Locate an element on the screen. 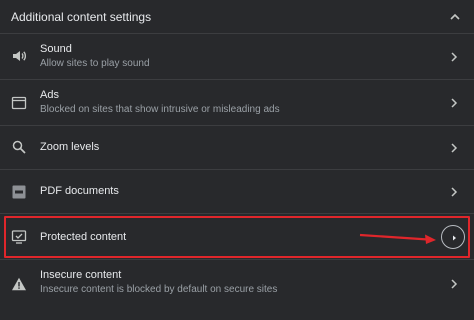 This screenshot has height=320, width=474. red-arrow-annotation is located at coordinates (397, 238).